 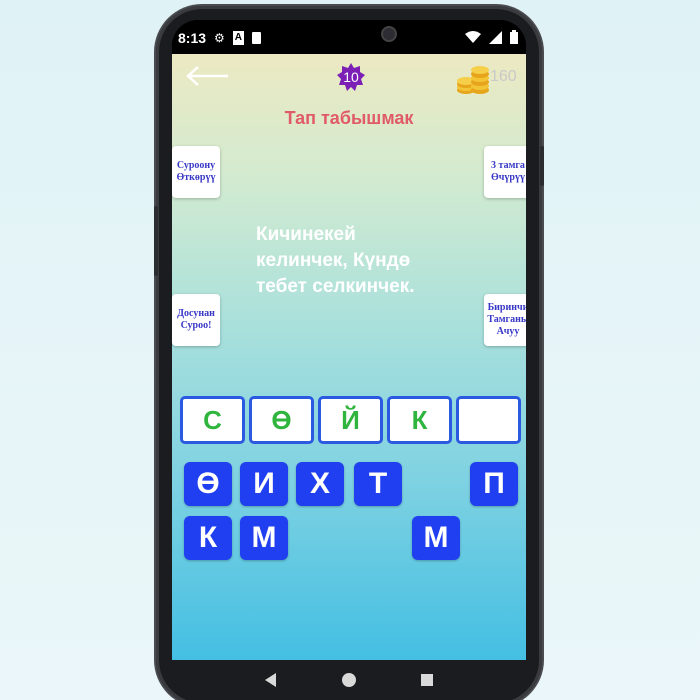 I want to click on answer-row: С Ө Й К, so click(x=350, y=420).